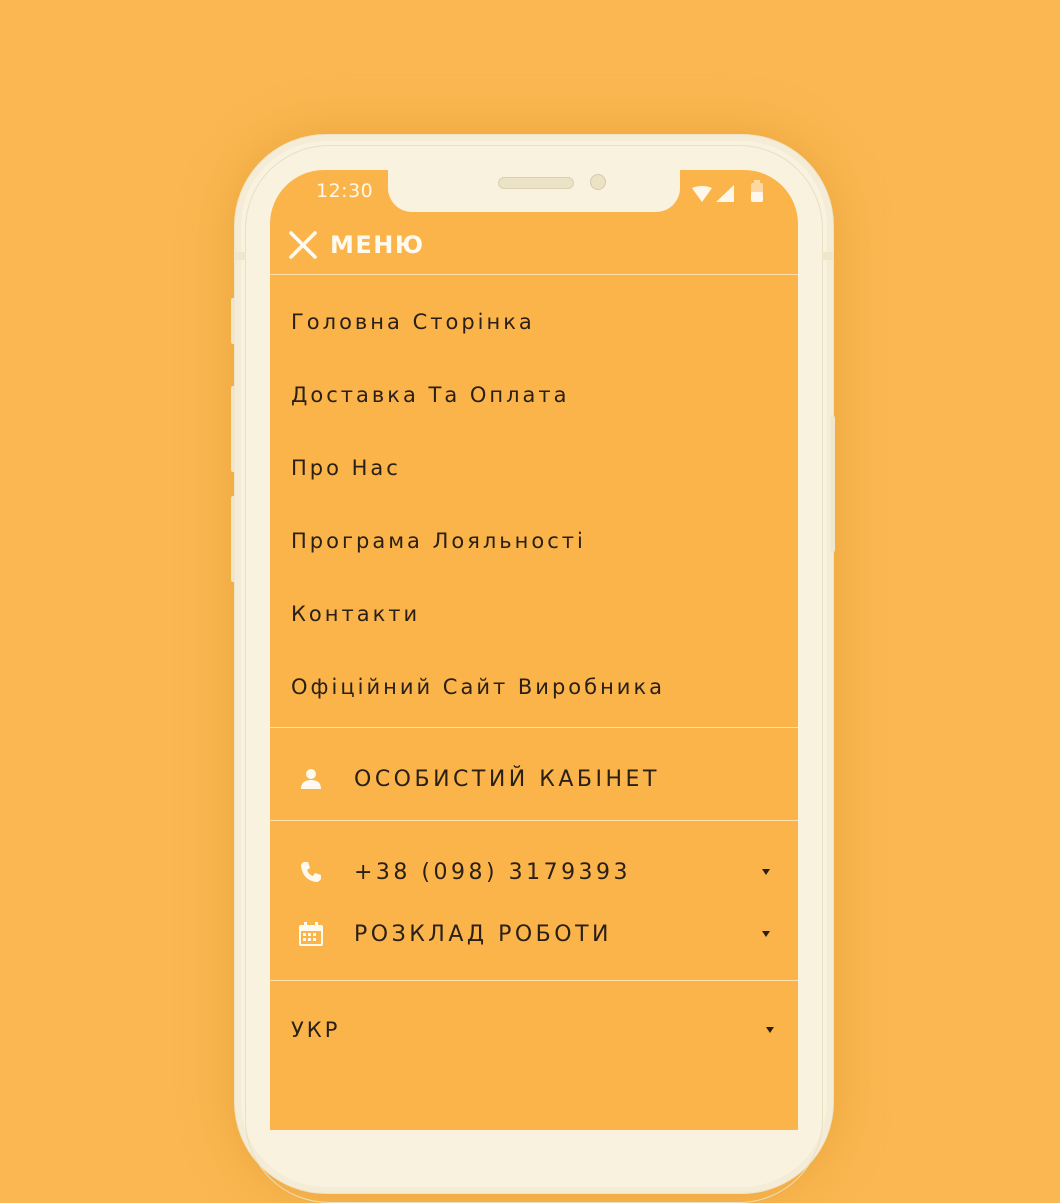  What do you see at coordinates (534, 322) in the screenshot?
I see `nav-item-home: Головна Сторінка` at bounding box center [534, 322].